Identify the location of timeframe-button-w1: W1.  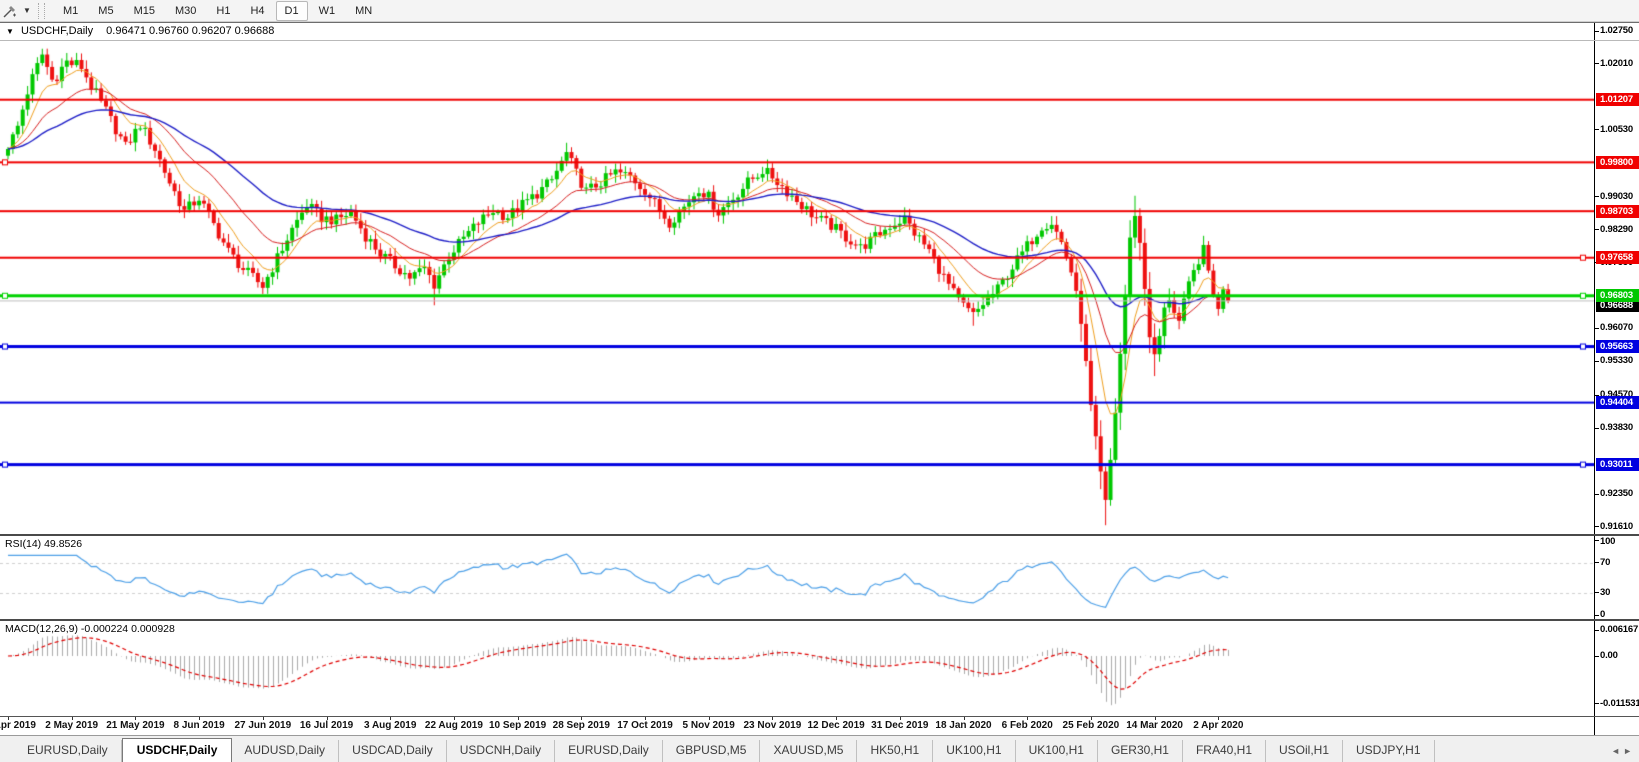
(327, 11).